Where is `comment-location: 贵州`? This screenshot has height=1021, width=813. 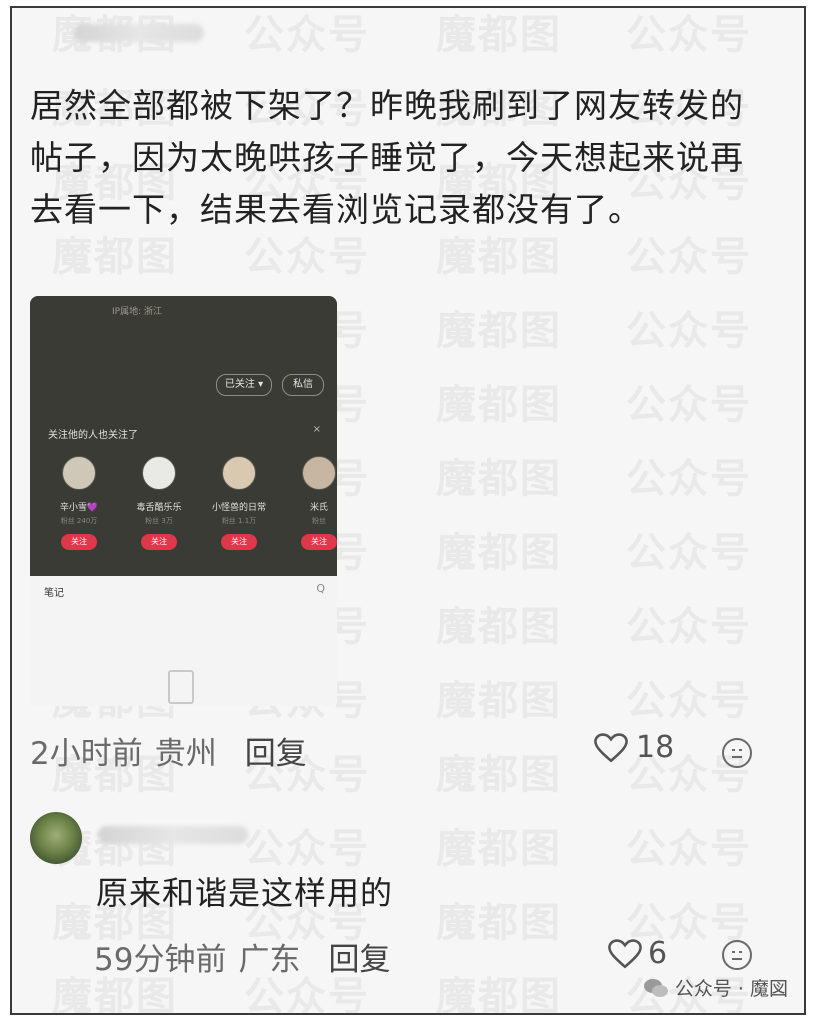
comment-location: 贵州 is located at coordinates (185, 753).